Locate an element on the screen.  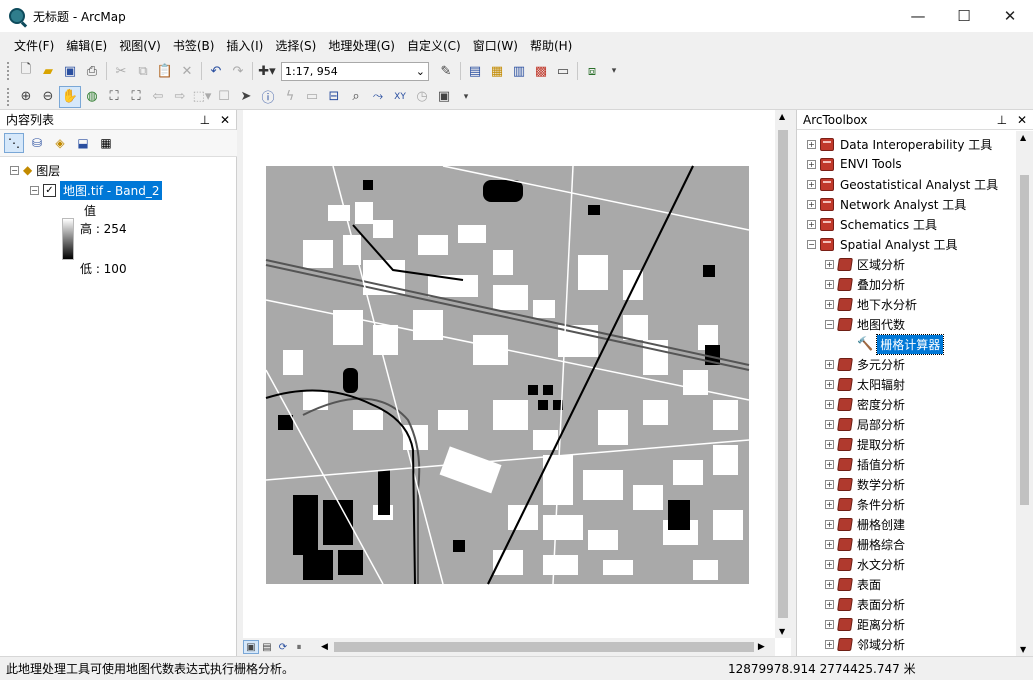
list-by-source-icon: ⛁ is located at coordinates (37, 143).